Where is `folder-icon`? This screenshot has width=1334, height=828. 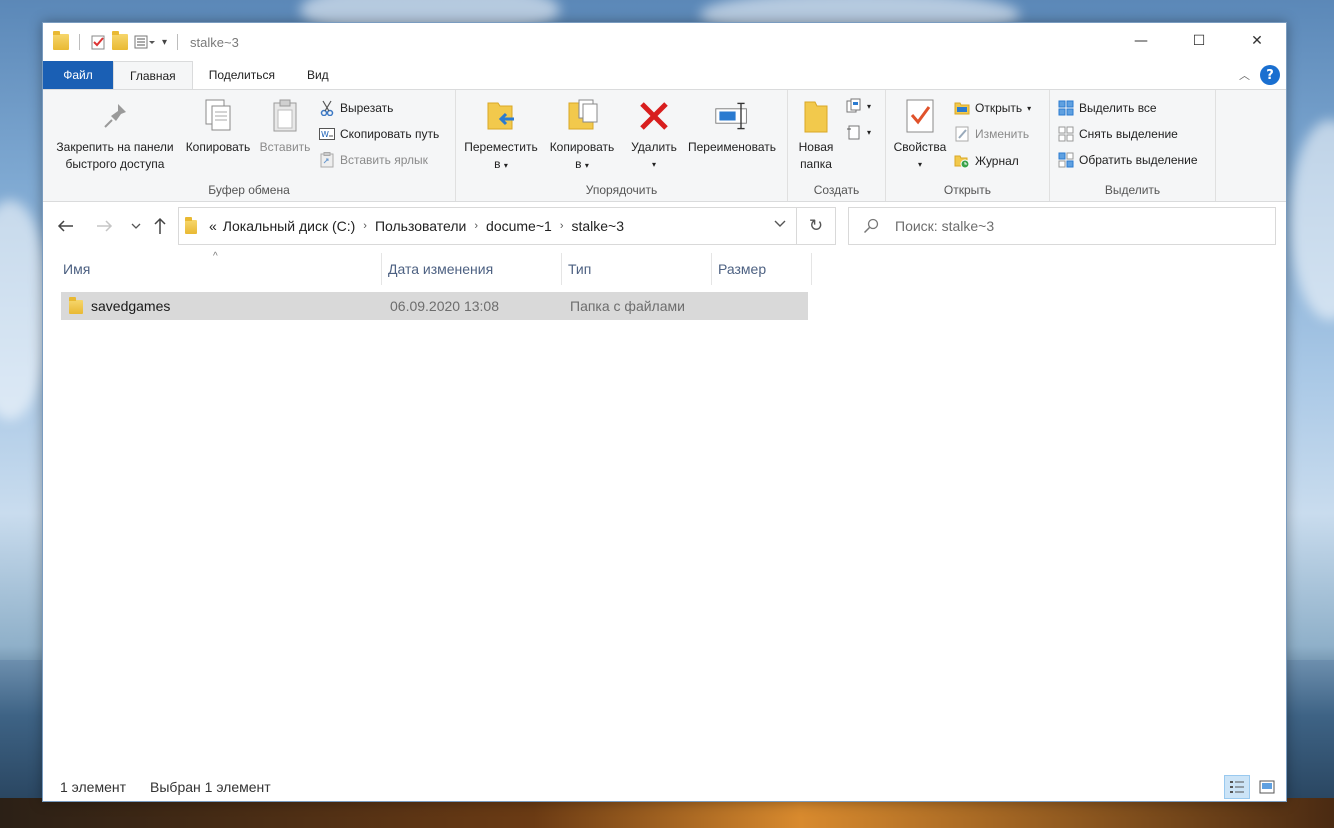 folder-icon is located at coordinates (76, 305).